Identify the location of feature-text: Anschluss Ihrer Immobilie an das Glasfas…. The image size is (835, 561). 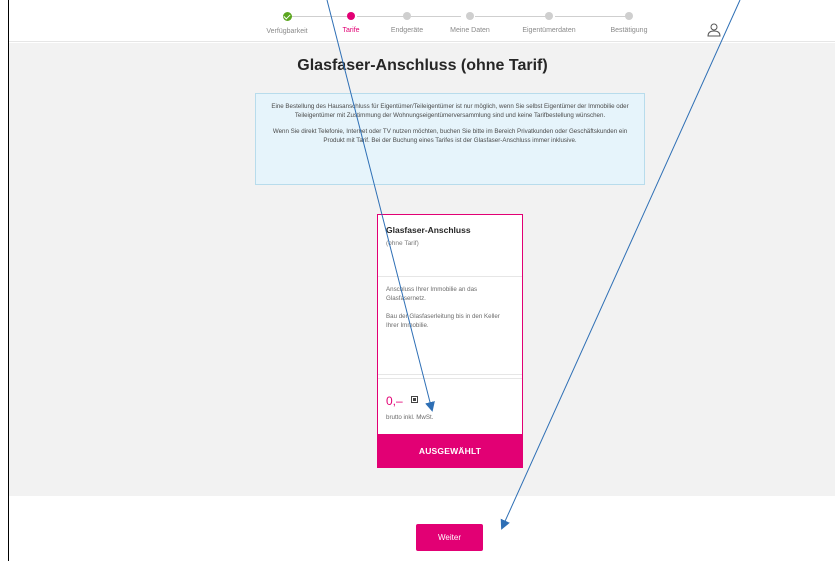
(432, 294).